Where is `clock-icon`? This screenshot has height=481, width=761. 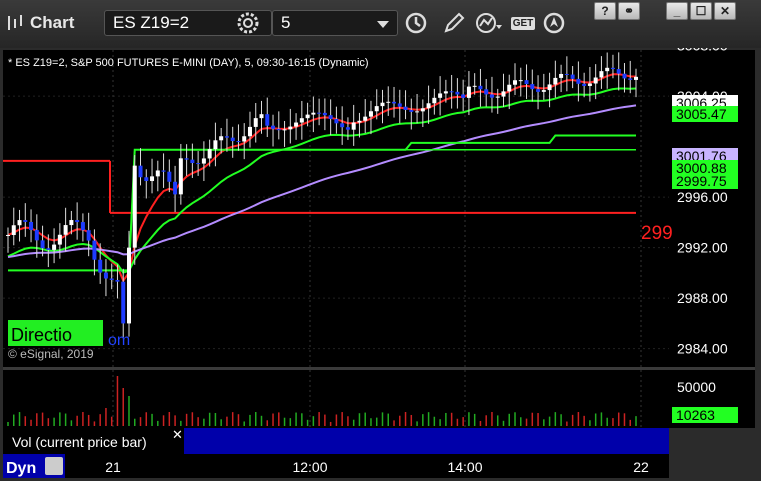
clock-icon is located at coordinates (416, 23).